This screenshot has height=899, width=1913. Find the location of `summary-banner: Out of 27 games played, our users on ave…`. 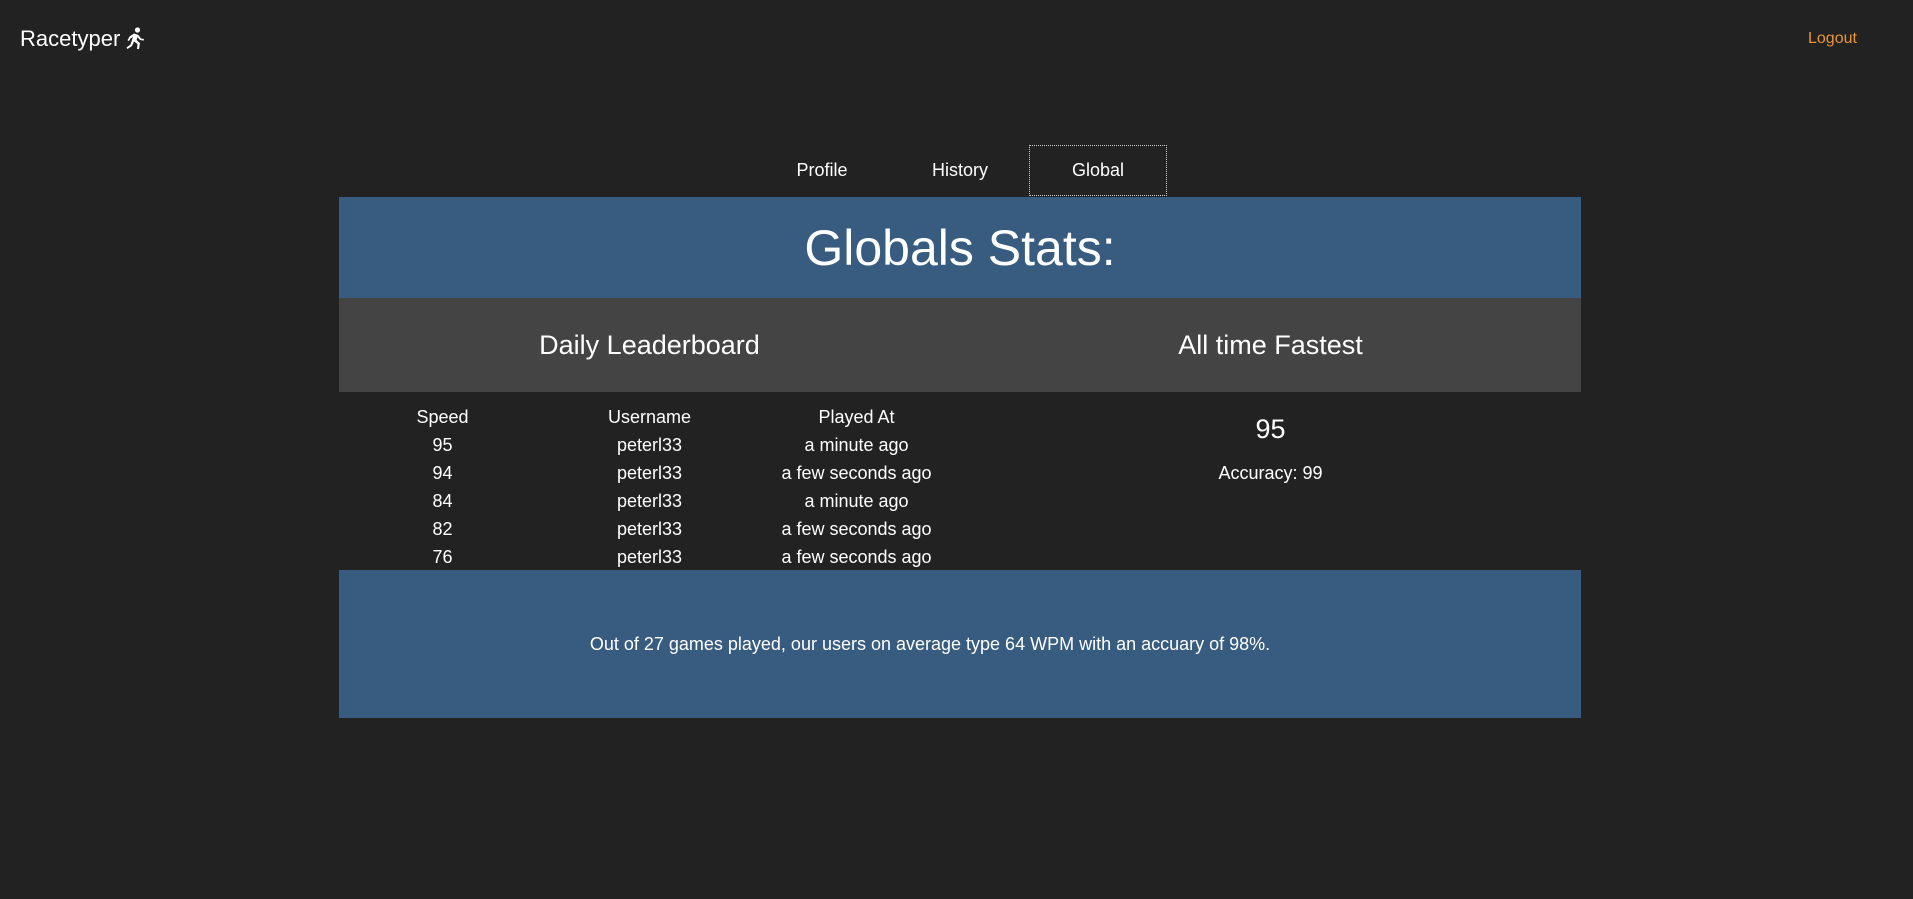

summary-banner: Out of 27 games played, our users on ave… is located at coordinates (960, 644).